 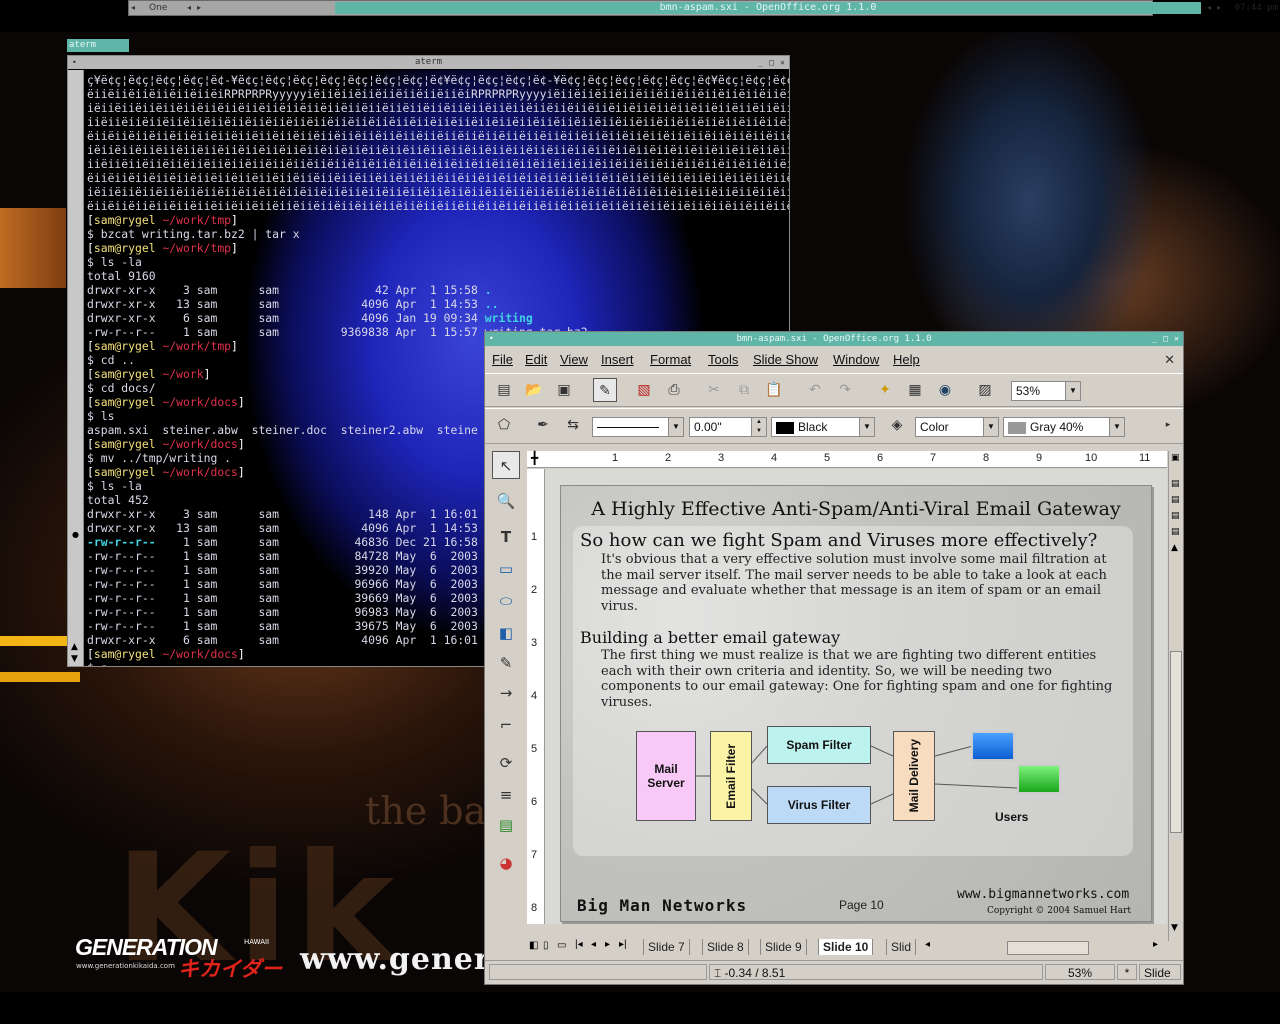 What do you see at coordinates (674, 390) in the screenshot?
I see `print-icon: ⎙` at bounding box center [674, 390].